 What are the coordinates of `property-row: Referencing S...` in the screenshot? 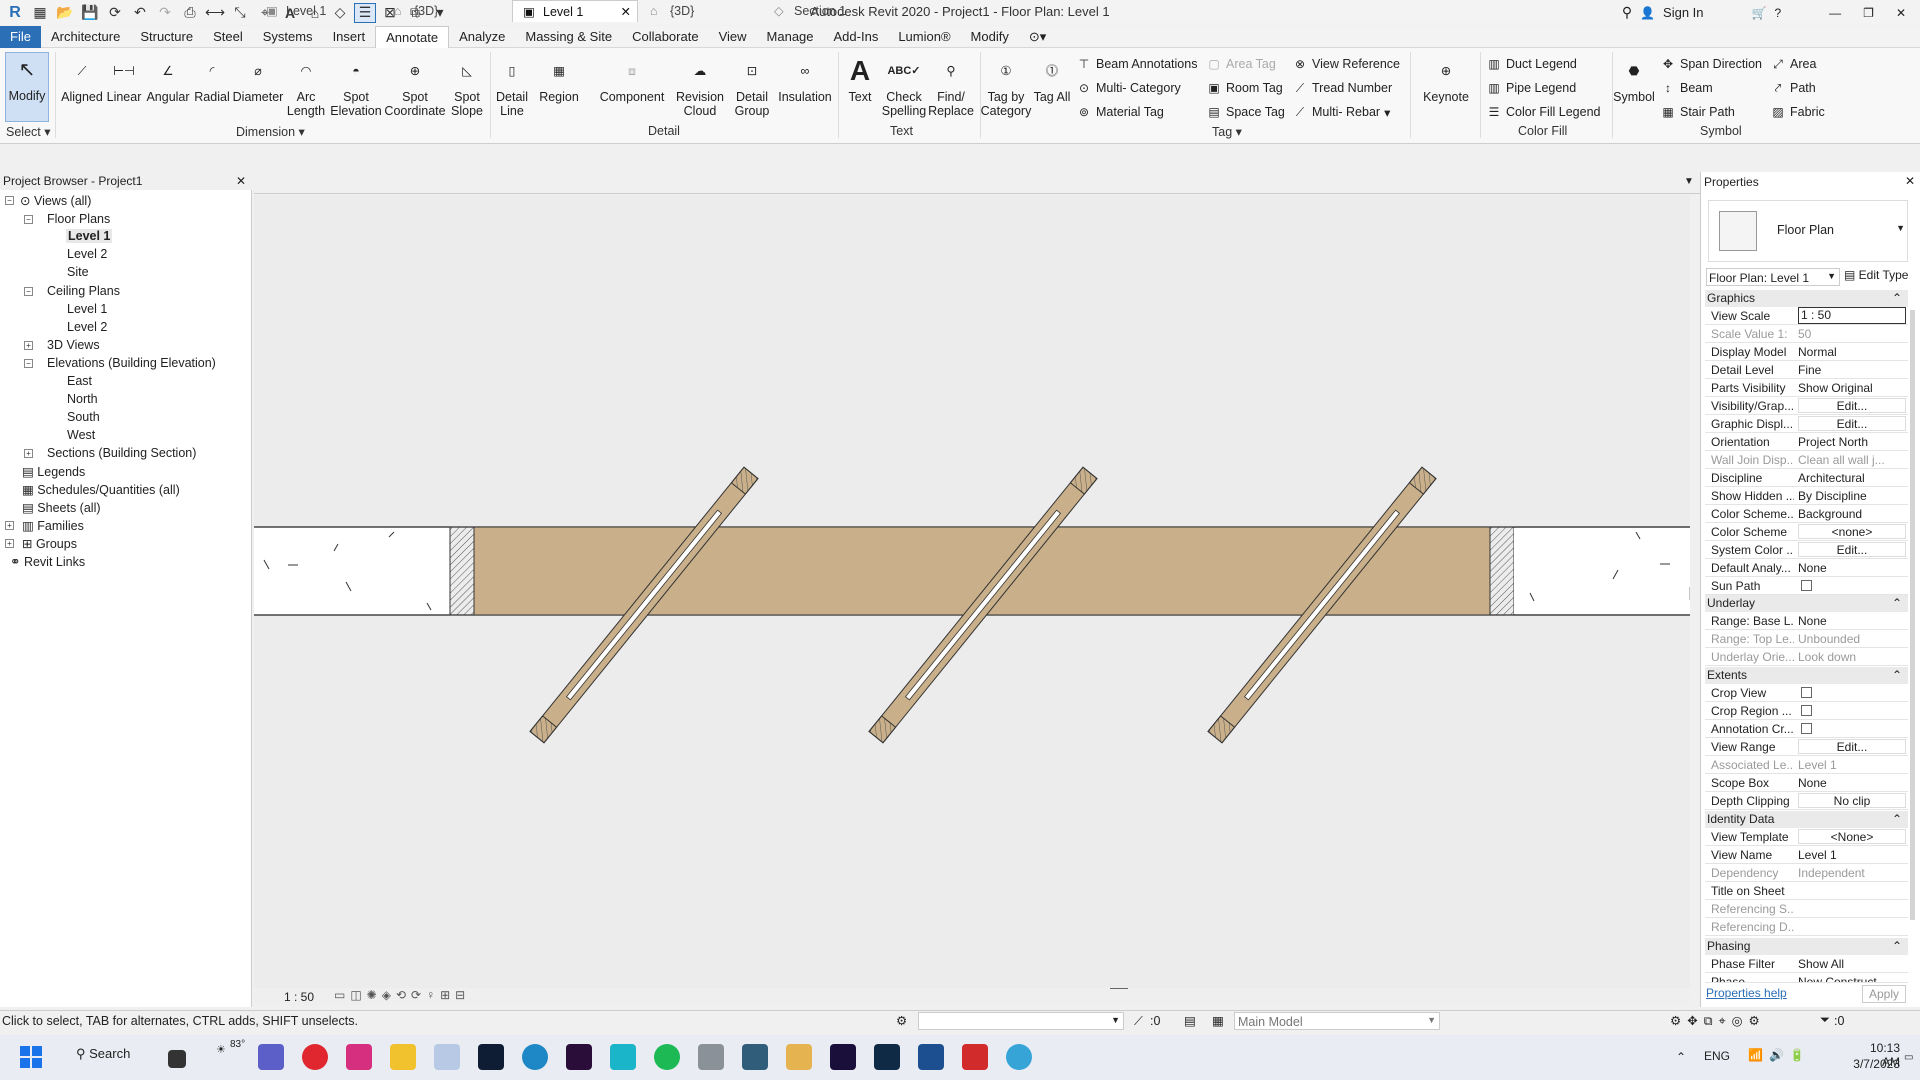 It's located at (1806, 909).